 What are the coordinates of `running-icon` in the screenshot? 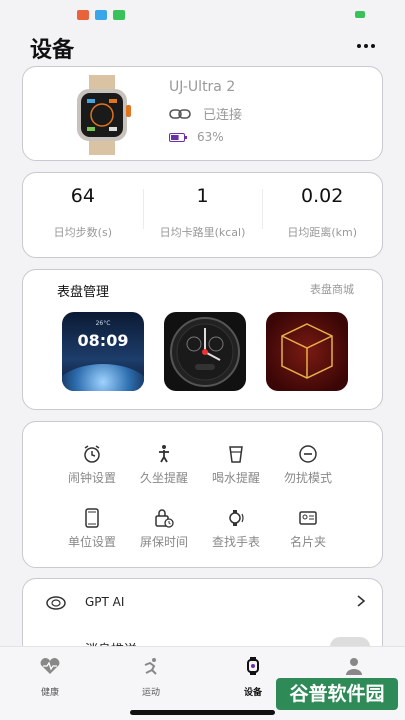 It's located at (150, 666).